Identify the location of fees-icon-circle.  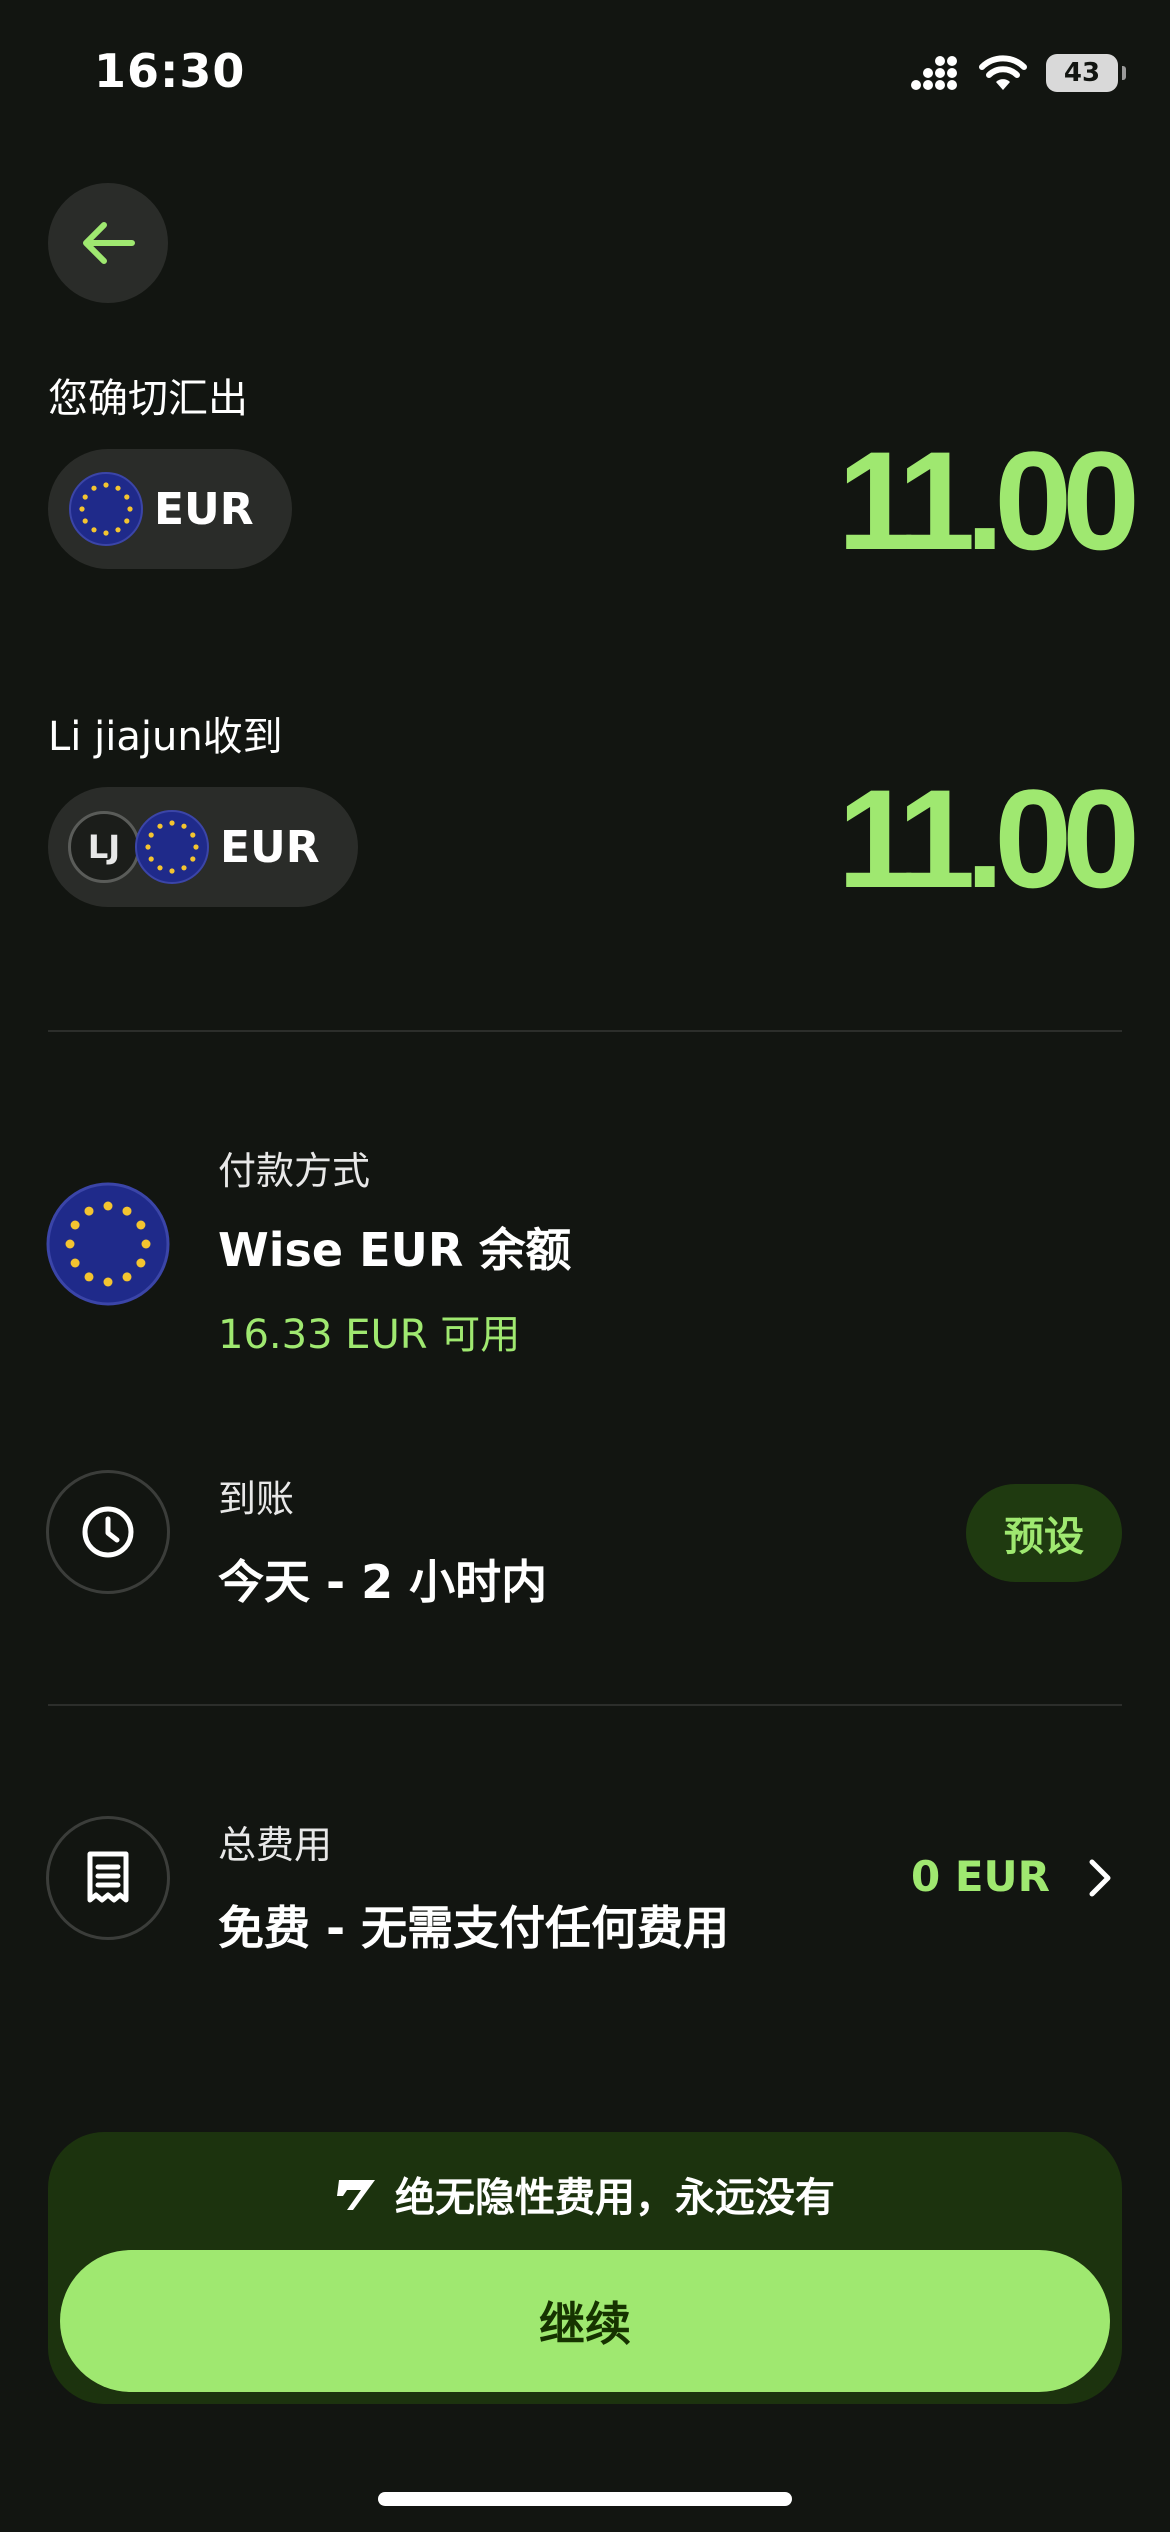
(108, 1878).